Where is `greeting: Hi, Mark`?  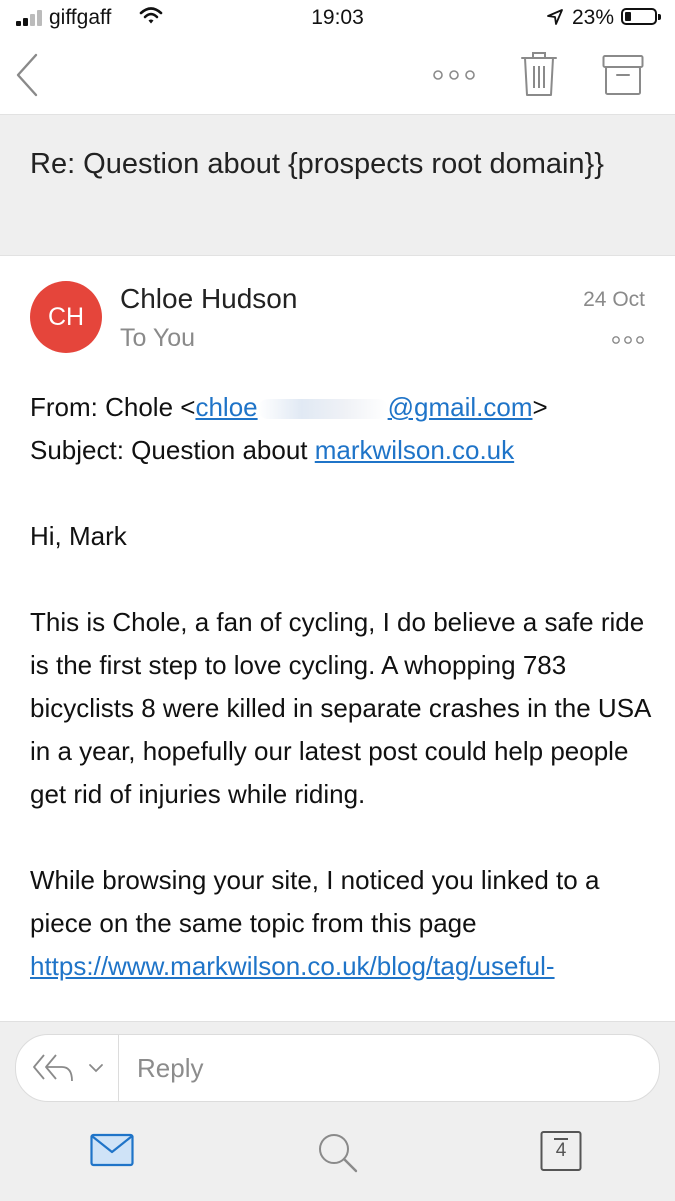
greeting: Hi, Mark is located at coordinates (78, 536).